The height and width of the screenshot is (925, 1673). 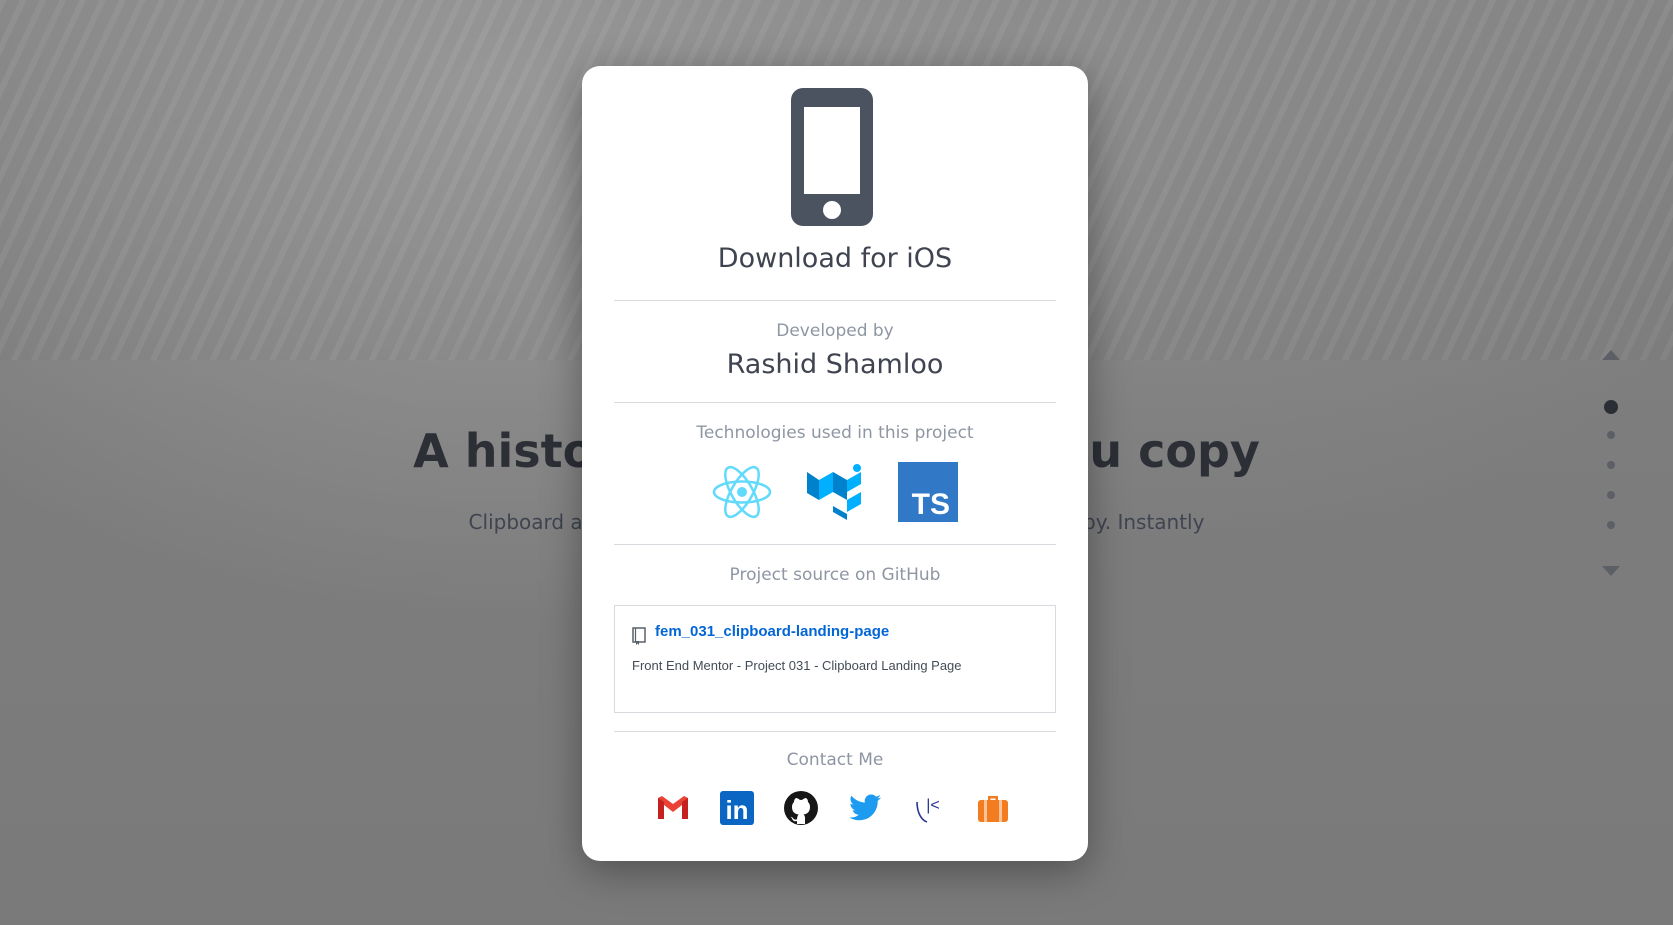 I want to click on phone-icon, so click(x=832, y=157).